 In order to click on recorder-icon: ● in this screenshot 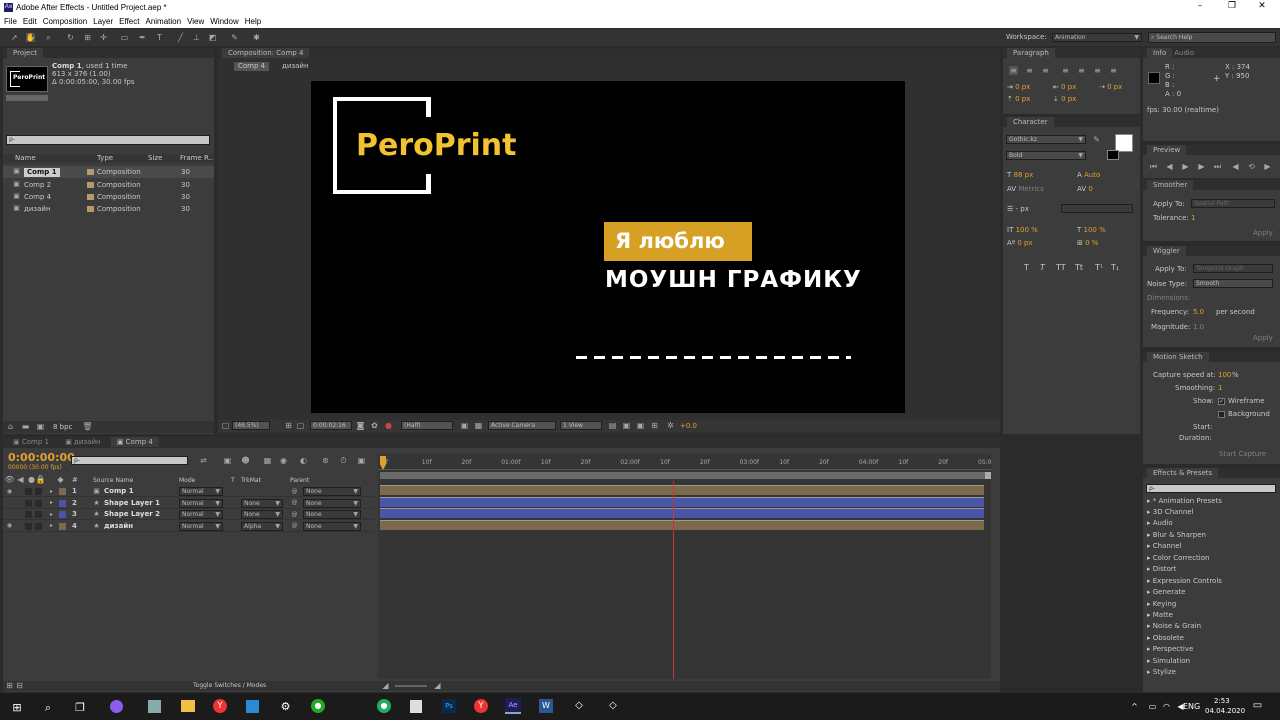, I will do `click(318, 706)`.